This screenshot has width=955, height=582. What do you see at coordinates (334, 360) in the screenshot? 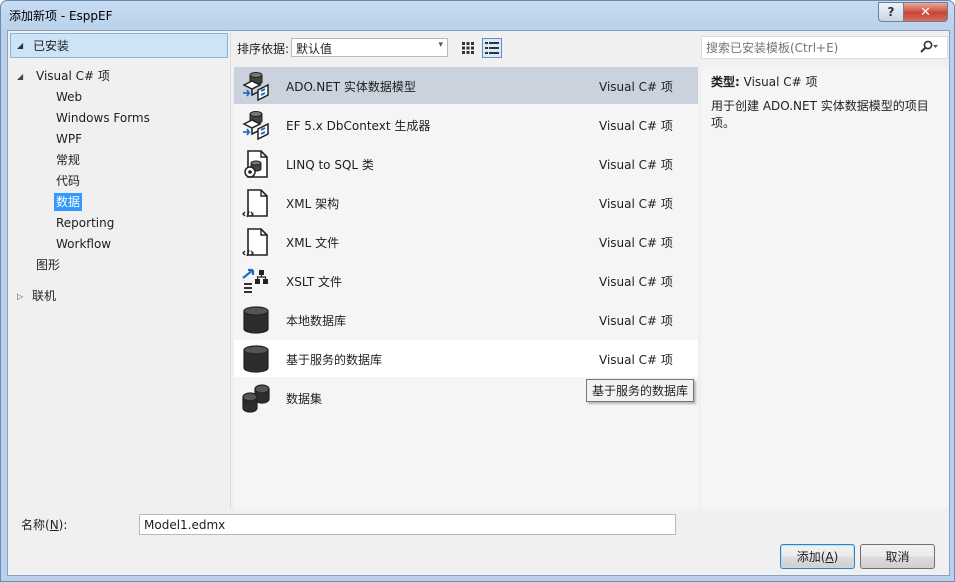
I see `template-name: 基于服务的数据库` at bounding box center [334, 360].